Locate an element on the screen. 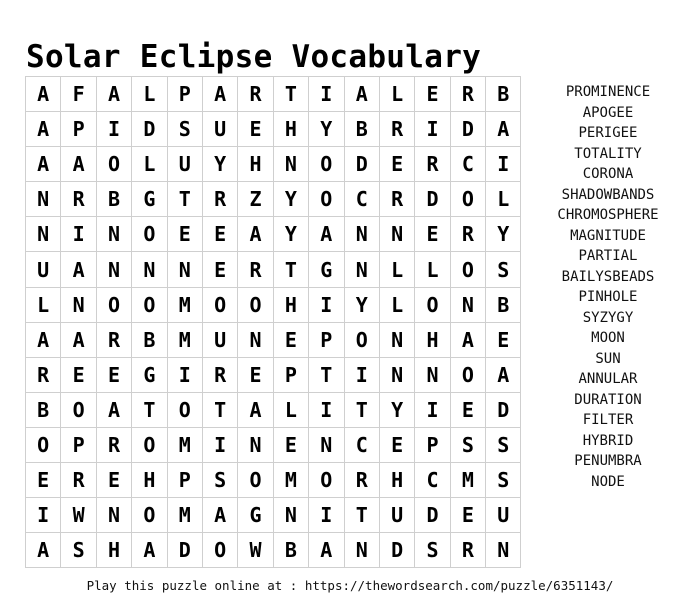 Image resolution: width=700 pixels, height=614 pixels. word-list-item: SHADOWBANDS is located at coordinates (608, 194).